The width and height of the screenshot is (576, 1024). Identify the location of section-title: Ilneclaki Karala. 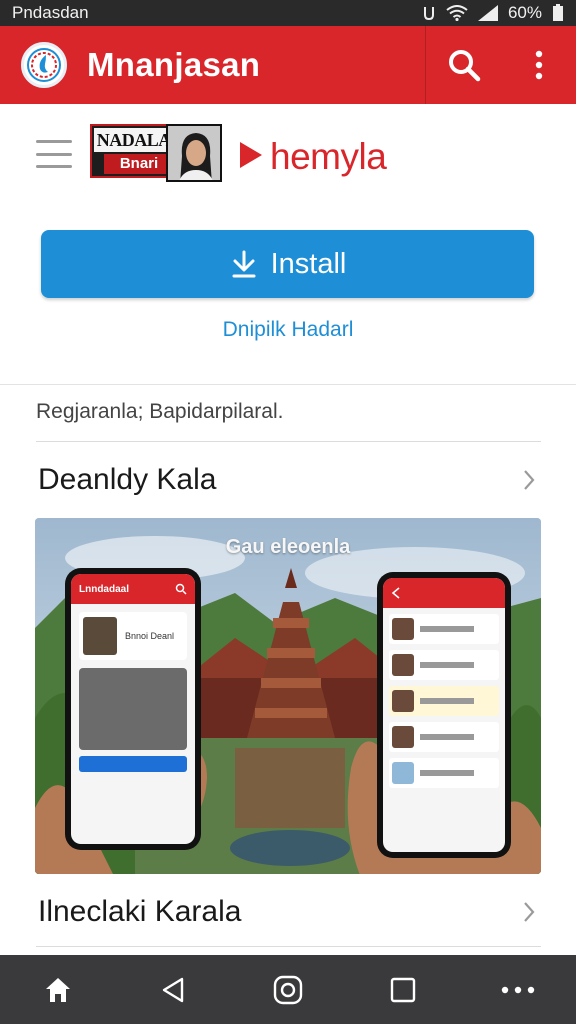
(140, 911).